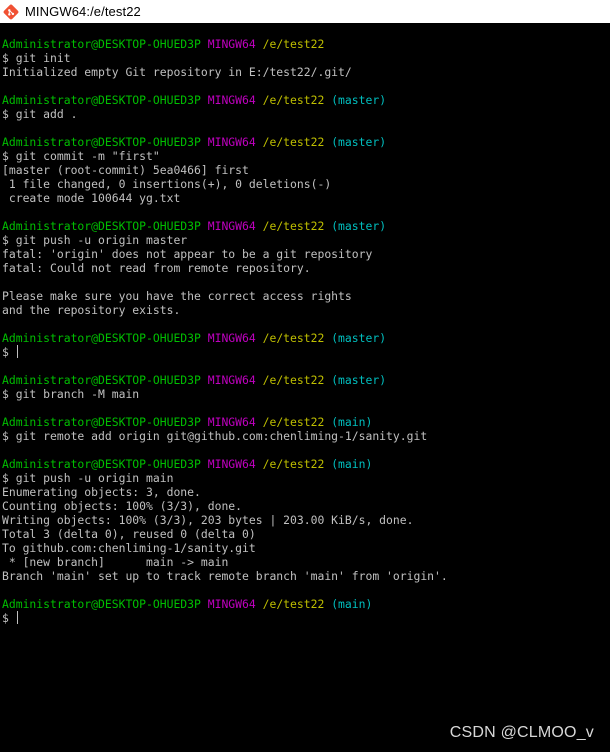 The height and width of the screenshot is (752, 610). What do you see at coordinates (306, 198) in the screenshot?
I see `terminal-line: create mode 100644 yg.txt` at bounding box center [306, 198].